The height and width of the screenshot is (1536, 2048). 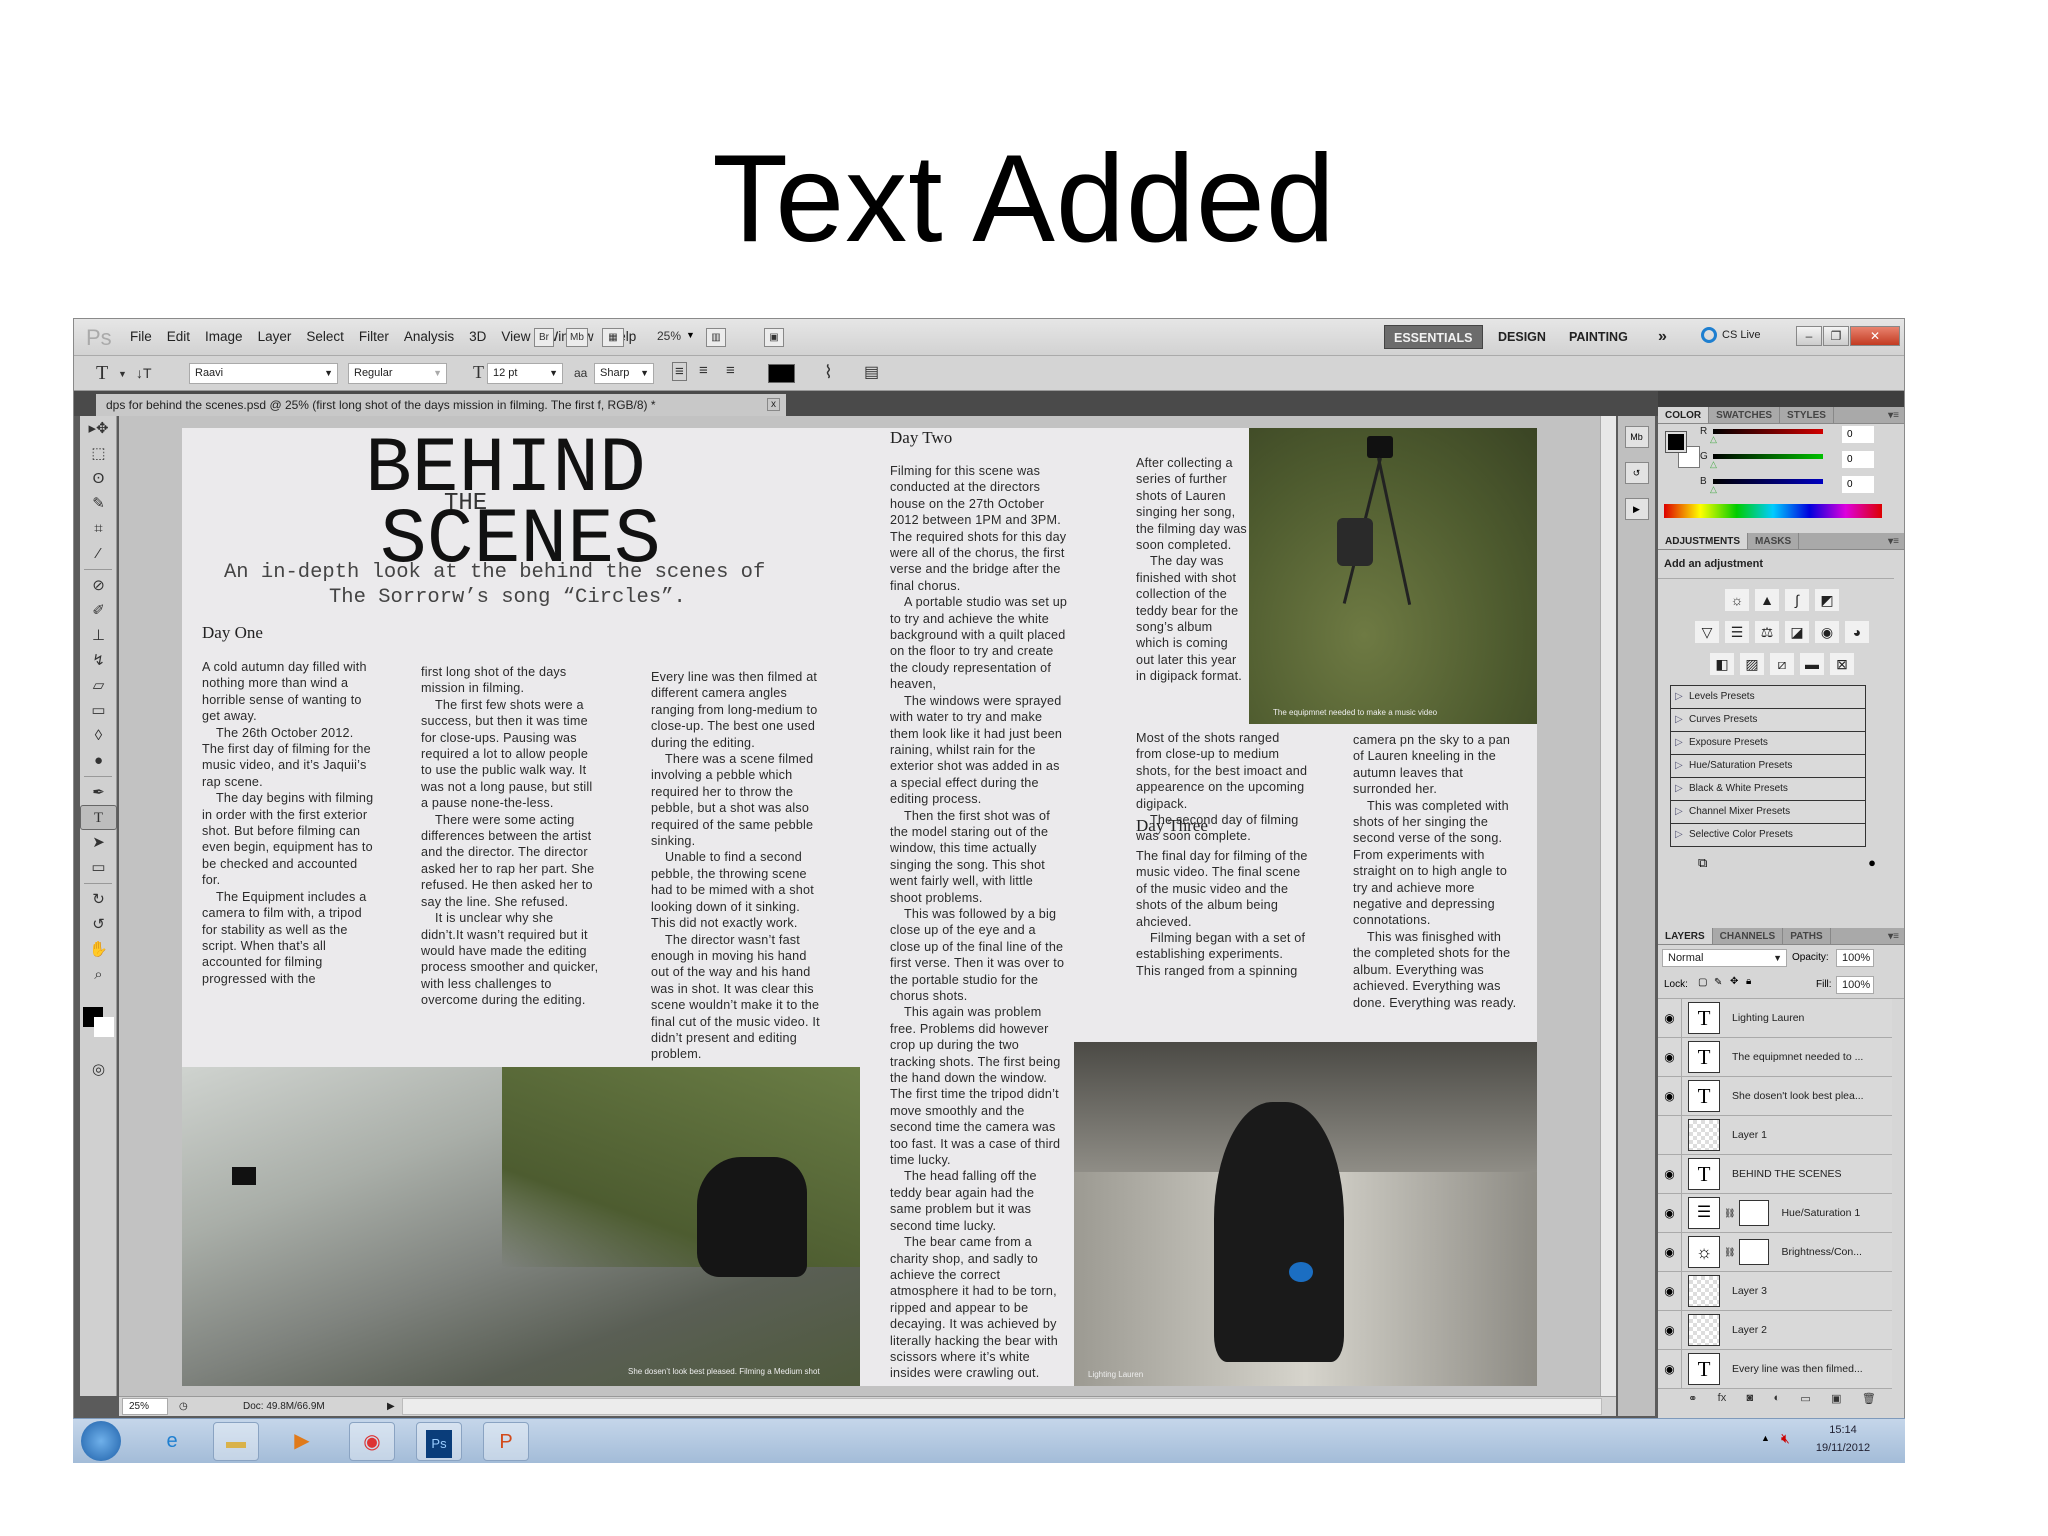 I want to click on zoom-field: 25%, so click(x=145, y=1406).